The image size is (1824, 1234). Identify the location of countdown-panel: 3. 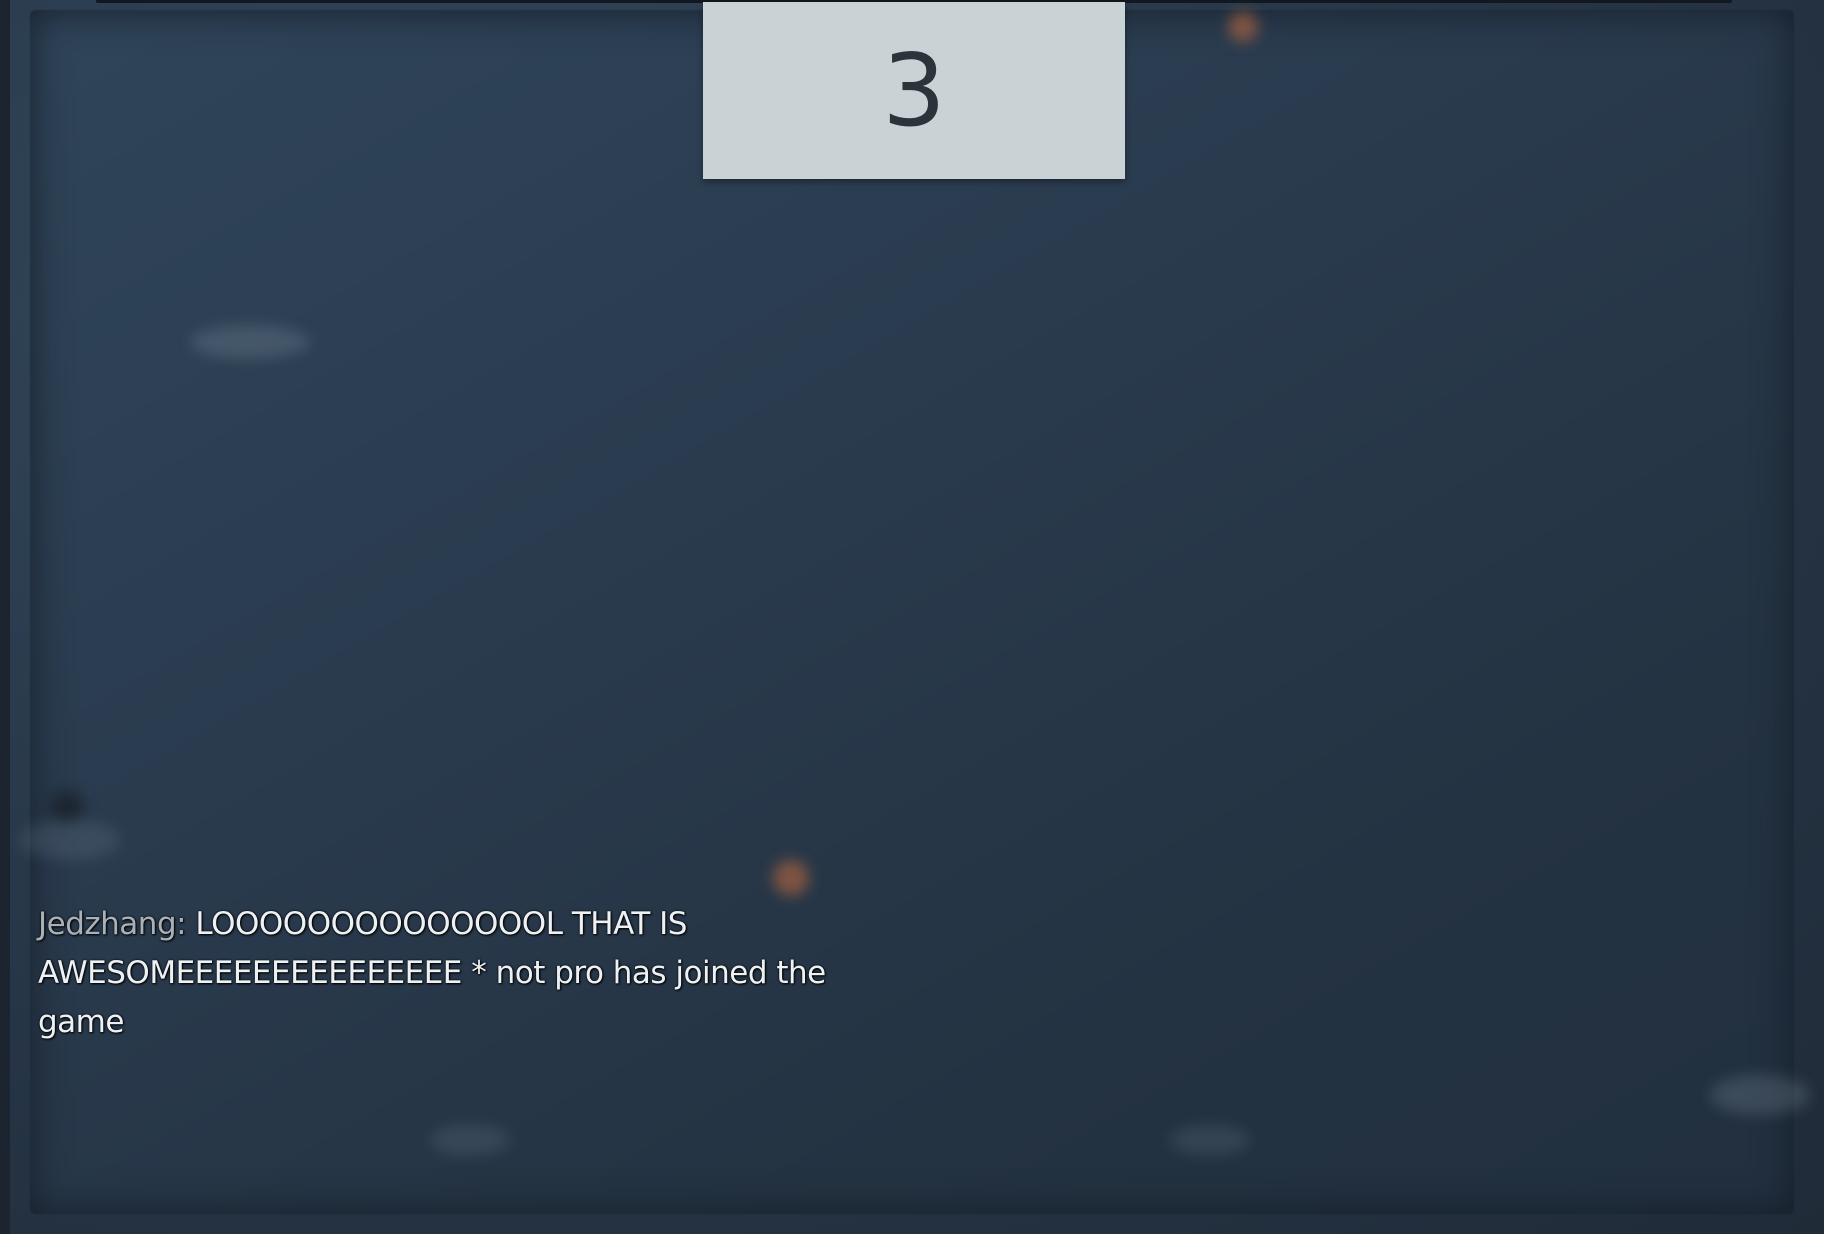
(914, 90).